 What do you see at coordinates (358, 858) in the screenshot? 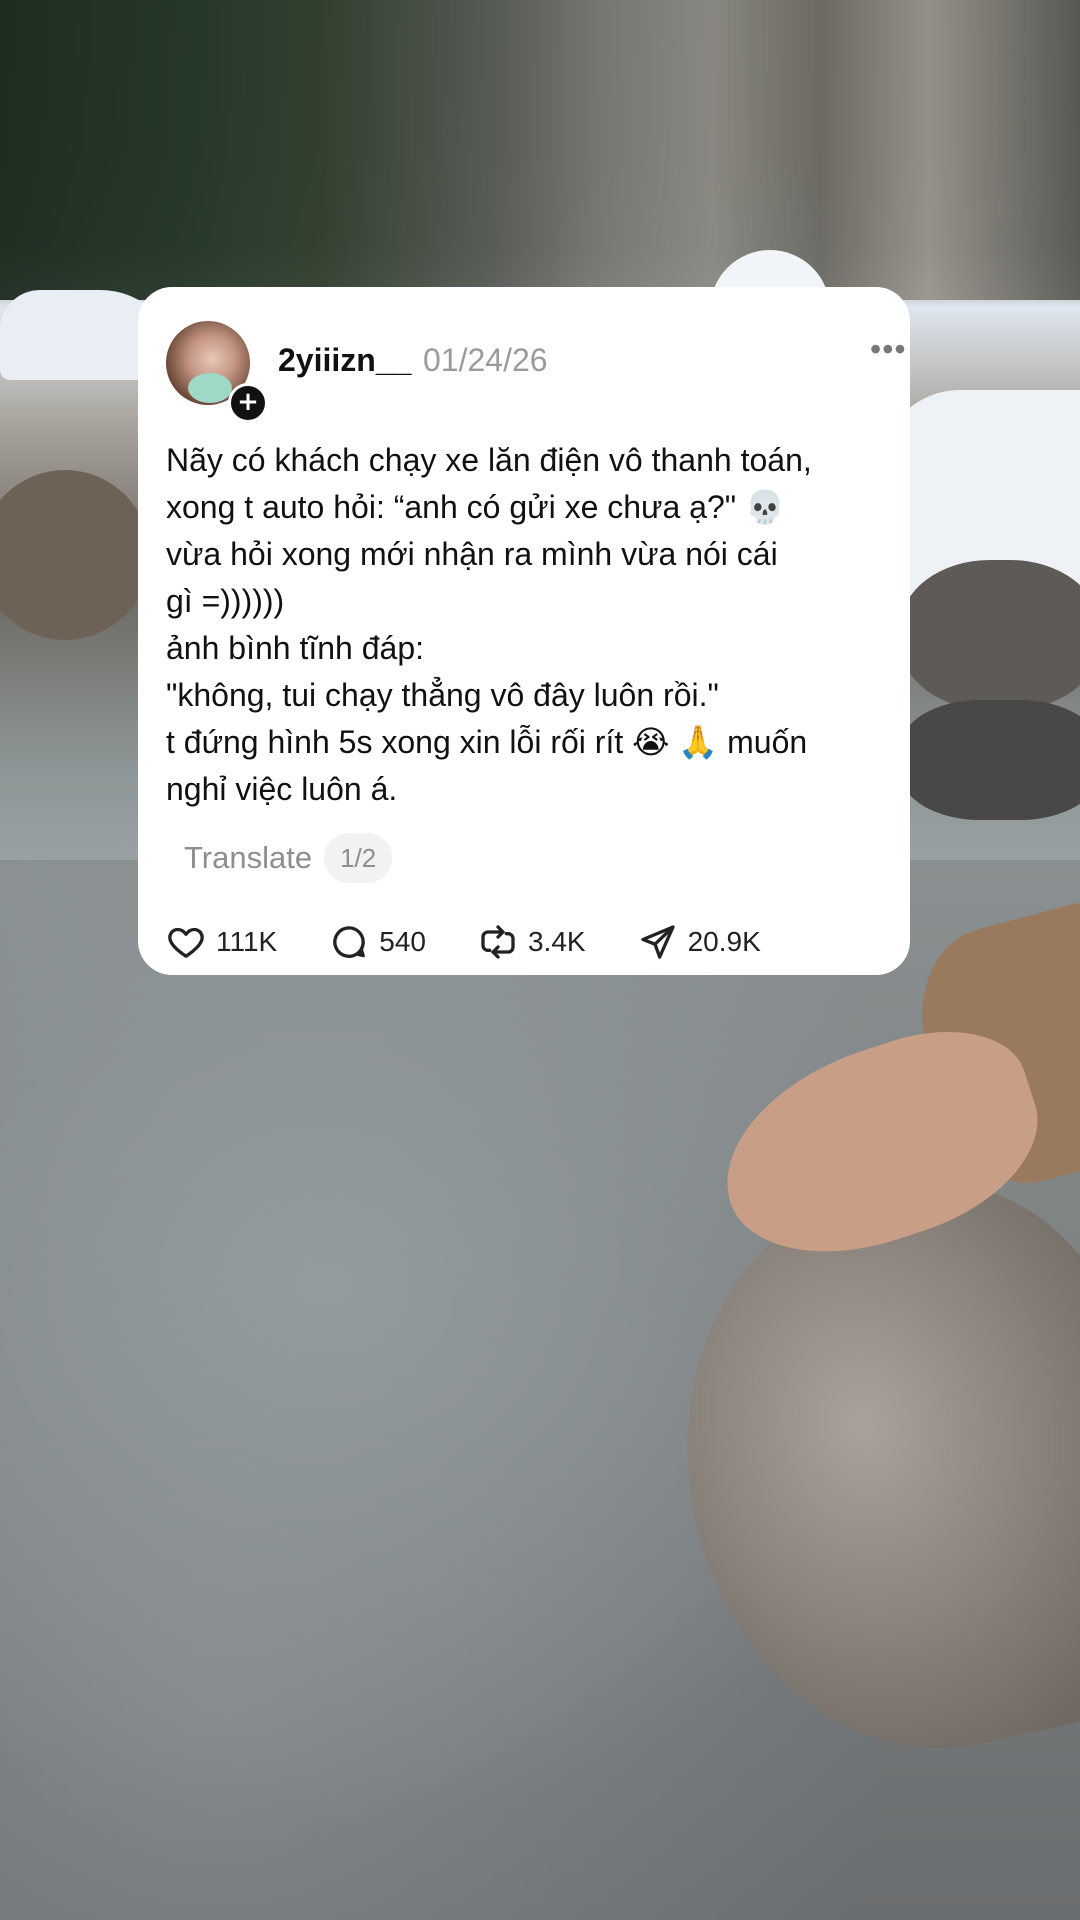
I see `page-indicator: 1/2` at bounding box center [358, 858].